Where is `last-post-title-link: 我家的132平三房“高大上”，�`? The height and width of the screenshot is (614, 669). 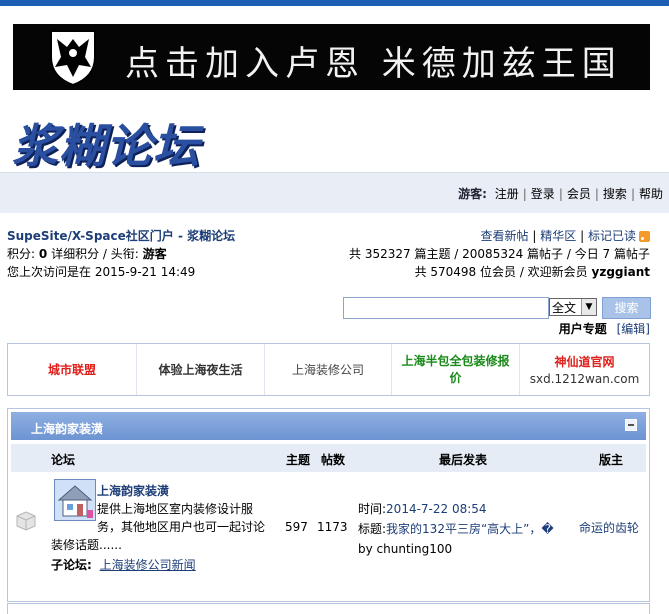
last-post-title-link: 我家的132平三房“高大上”，� is located at coordinates (470, 529).